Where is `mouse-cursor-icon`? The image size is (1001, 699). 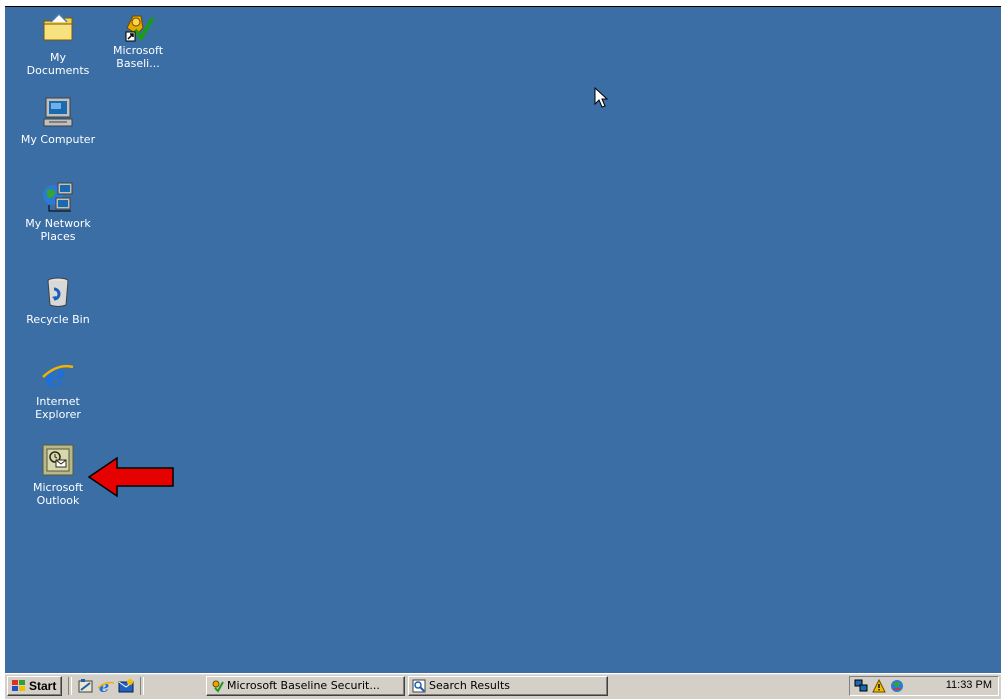
mouse-cursor-icon is located at coordinates (601, 97).